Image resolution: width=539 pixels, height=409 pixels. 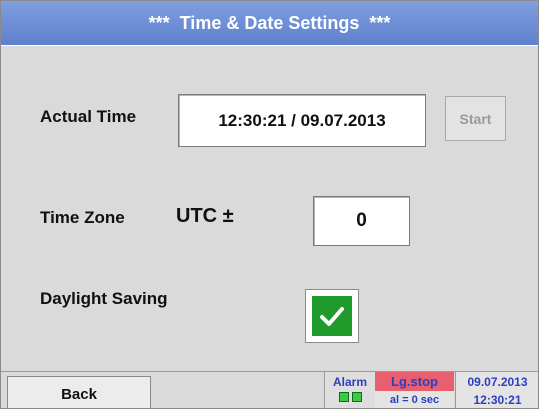 I want to click on daylight-saving-checkbox, so click(x=332, y=316).